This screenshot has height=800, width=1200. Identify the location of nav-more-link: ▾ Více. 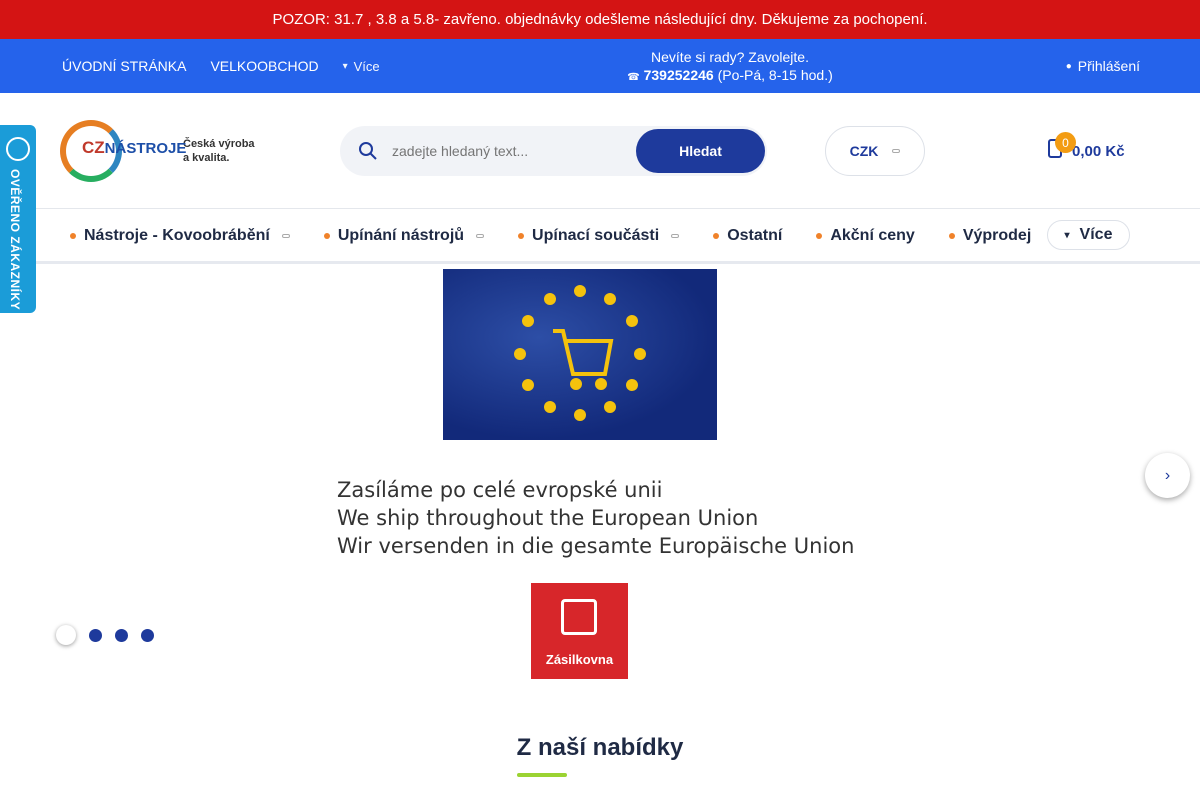
(361, 66).